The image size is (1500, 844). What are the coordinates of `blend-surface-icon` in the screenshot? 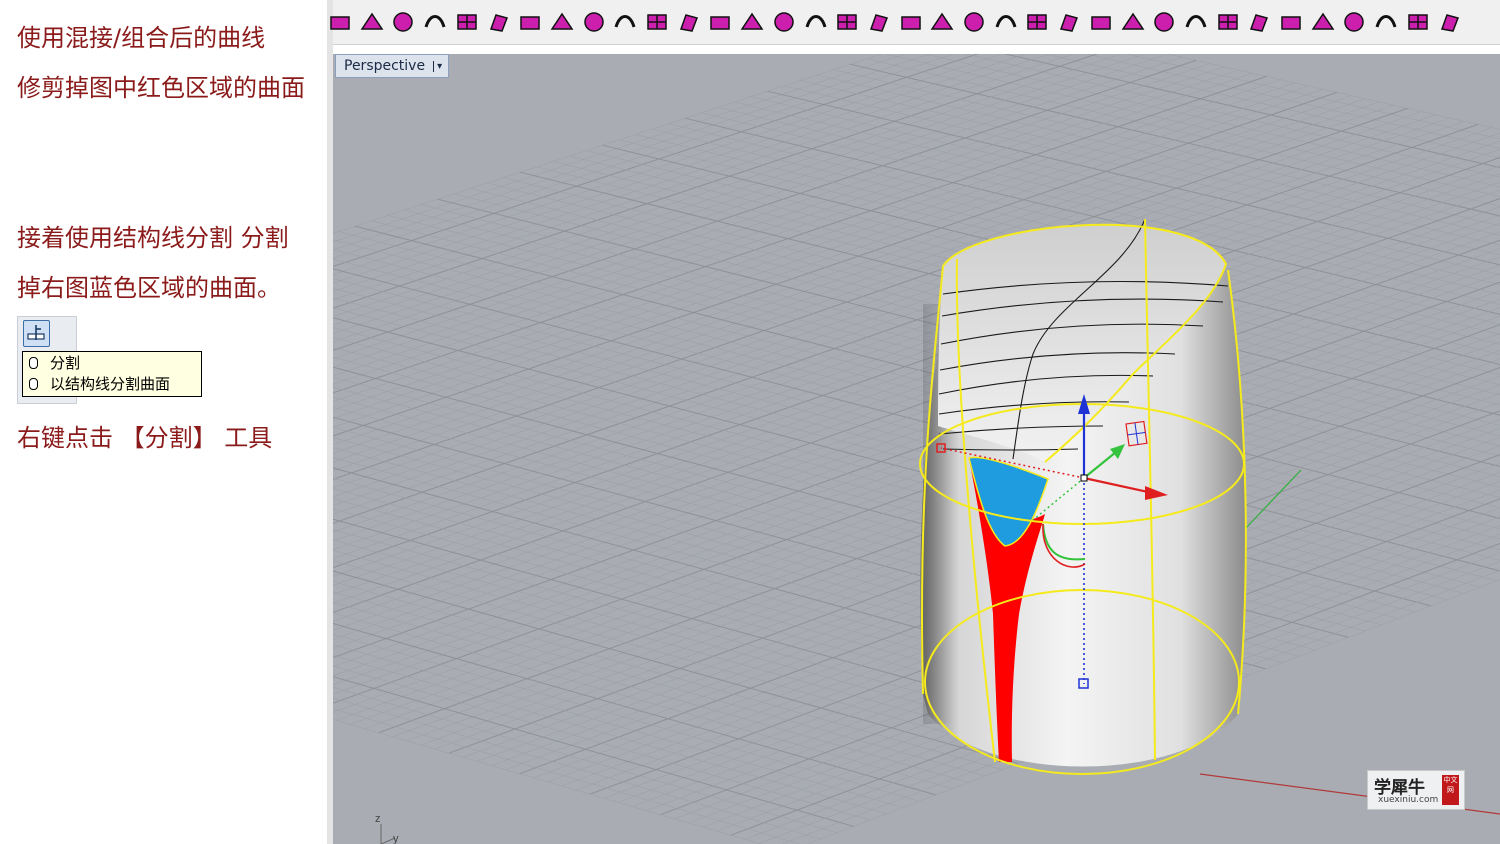 It's located at (467, 22).